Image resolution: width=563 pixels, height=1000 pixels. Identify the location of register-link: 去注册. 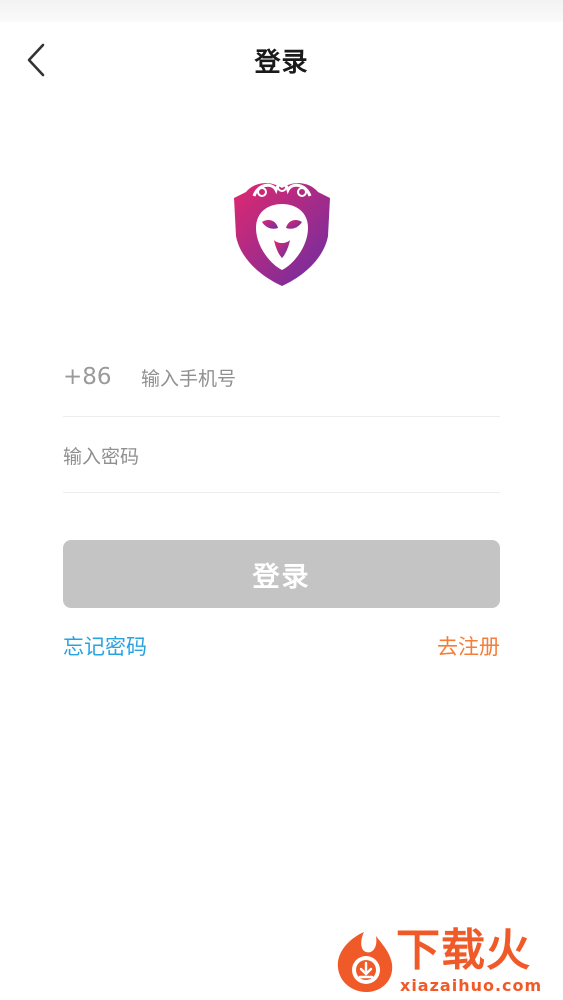
(468, 646).